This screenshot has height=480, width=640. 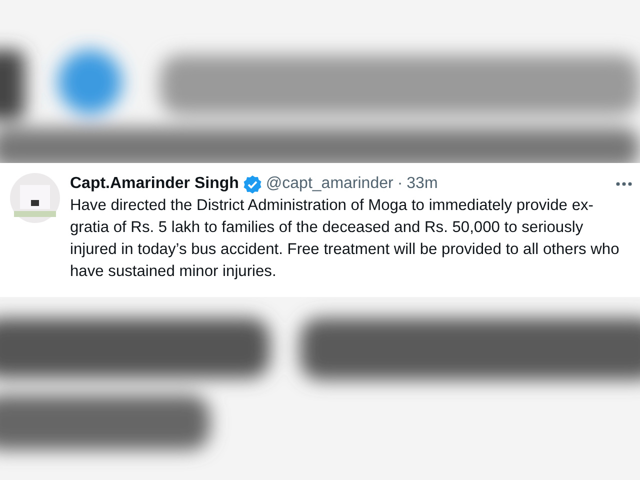 I want to click on author-name: Capt.Amarinder Singh, so click(x=154, y=184).